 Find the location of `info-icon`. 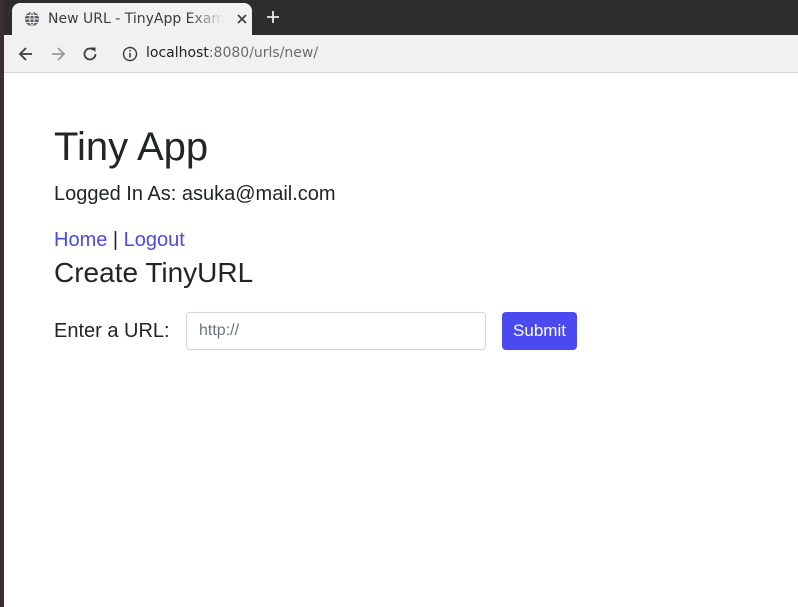

info-icon is located at coordinates (130, 54).